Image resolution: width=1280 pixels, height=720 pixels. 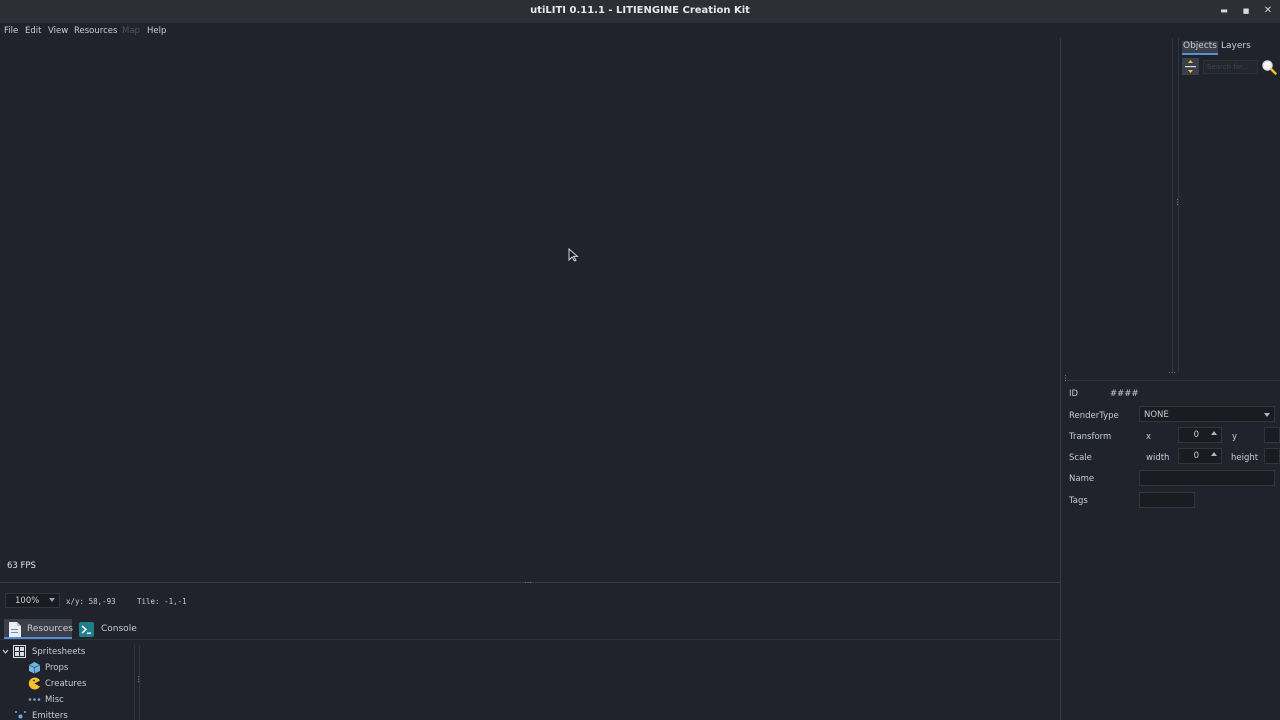 I want to click on rendertype-select: NONE, so click(x=1207, y=414).